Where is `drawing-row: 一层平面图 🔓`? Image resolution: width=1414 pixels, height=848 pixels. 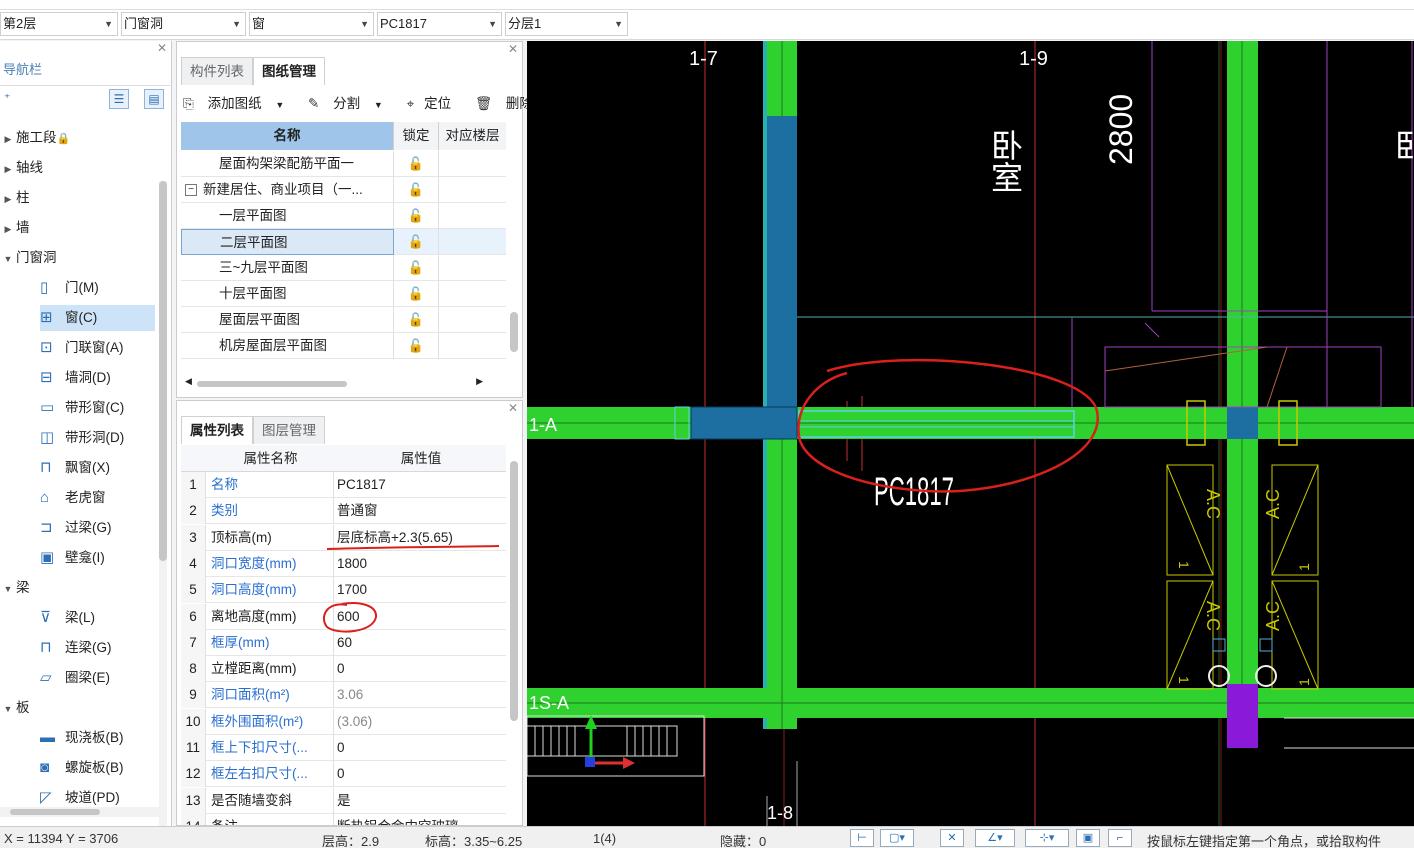
drawing-row: 一层平面图 🔓 is located at coordinates (343, 216).